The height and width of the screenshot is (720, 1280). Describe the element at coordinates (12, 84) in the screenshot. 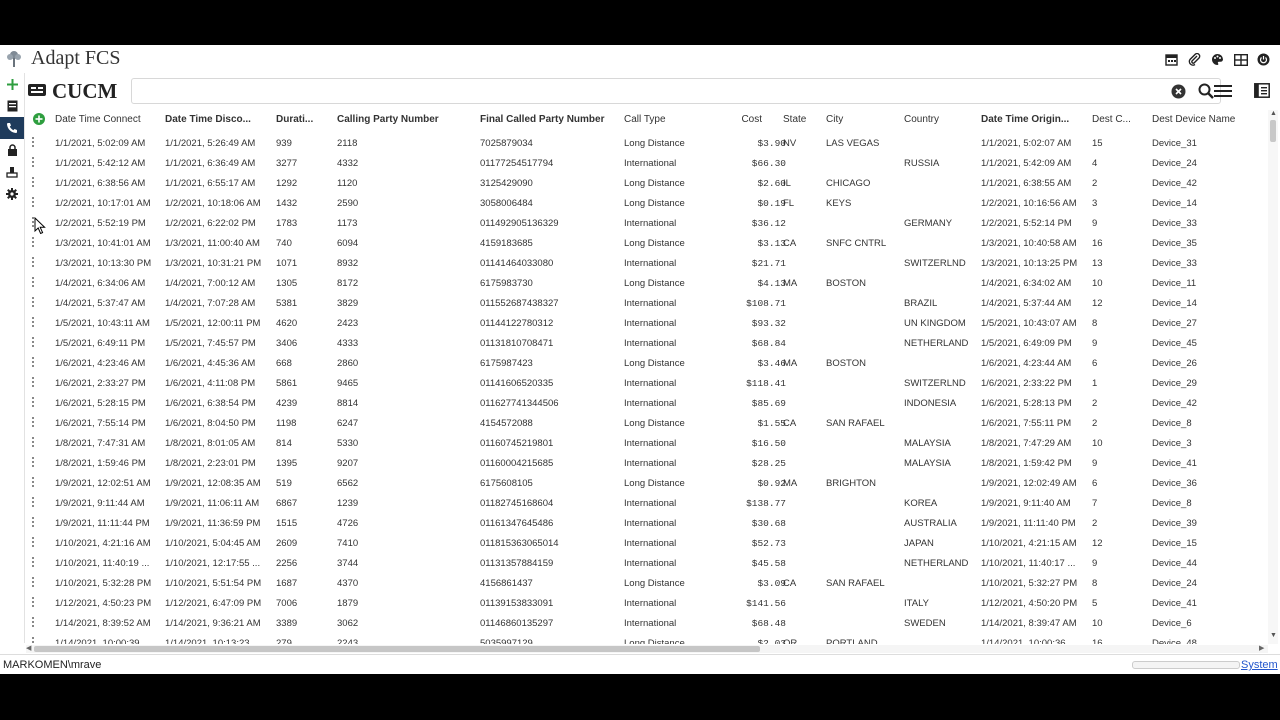

I see `sidebar-item-add` at that location.